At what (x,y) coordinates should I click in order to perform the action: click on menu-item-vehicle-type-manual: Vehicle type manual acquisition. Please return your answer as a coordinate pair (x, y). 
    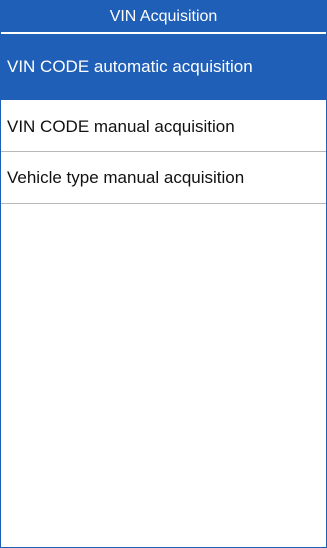
    Looking at the image, I should click on (163, 178).